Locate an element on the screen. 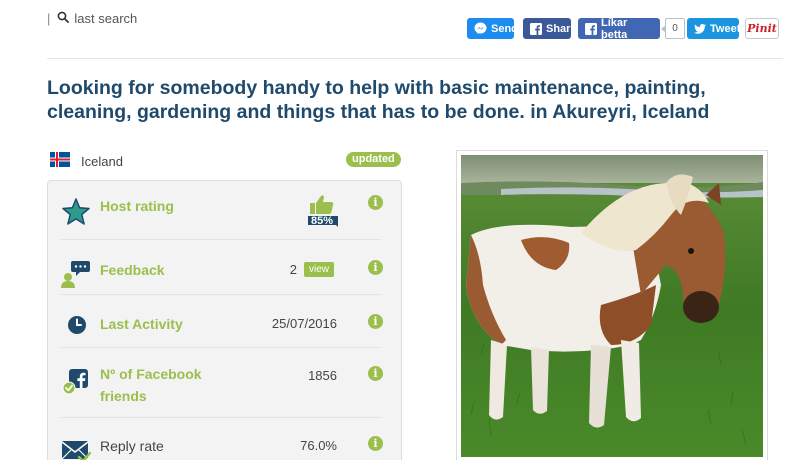  host-rating-label: Host rating is located at coordinates (137, 206).